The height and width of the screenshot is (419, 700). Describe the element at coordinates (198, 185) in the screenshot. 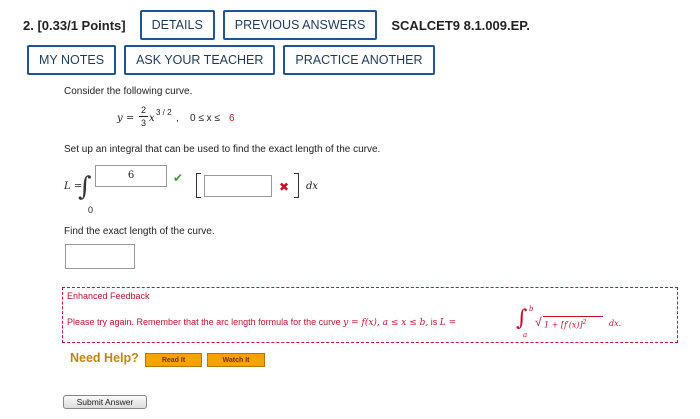

I see `left-bracket-icon` at that location.